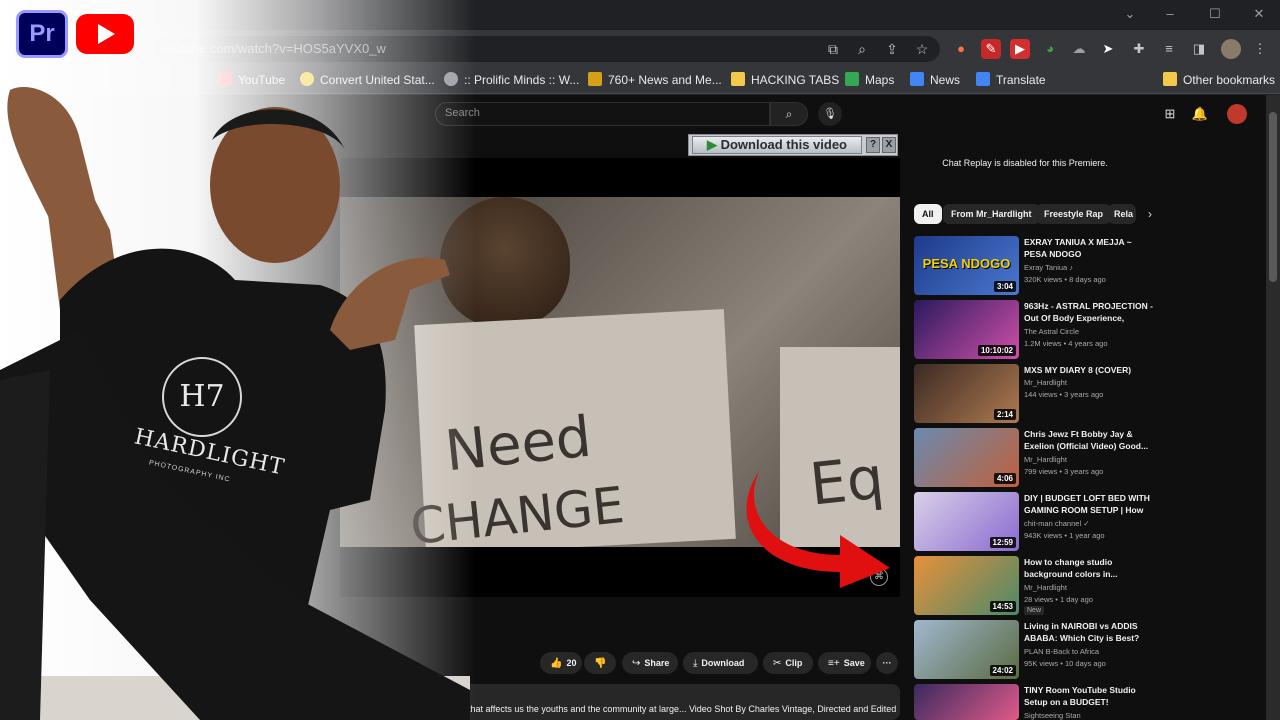  Describe the element at coordinates (892, 49) in the screenshot. I see `share-page-icon: ⇪` at that location.